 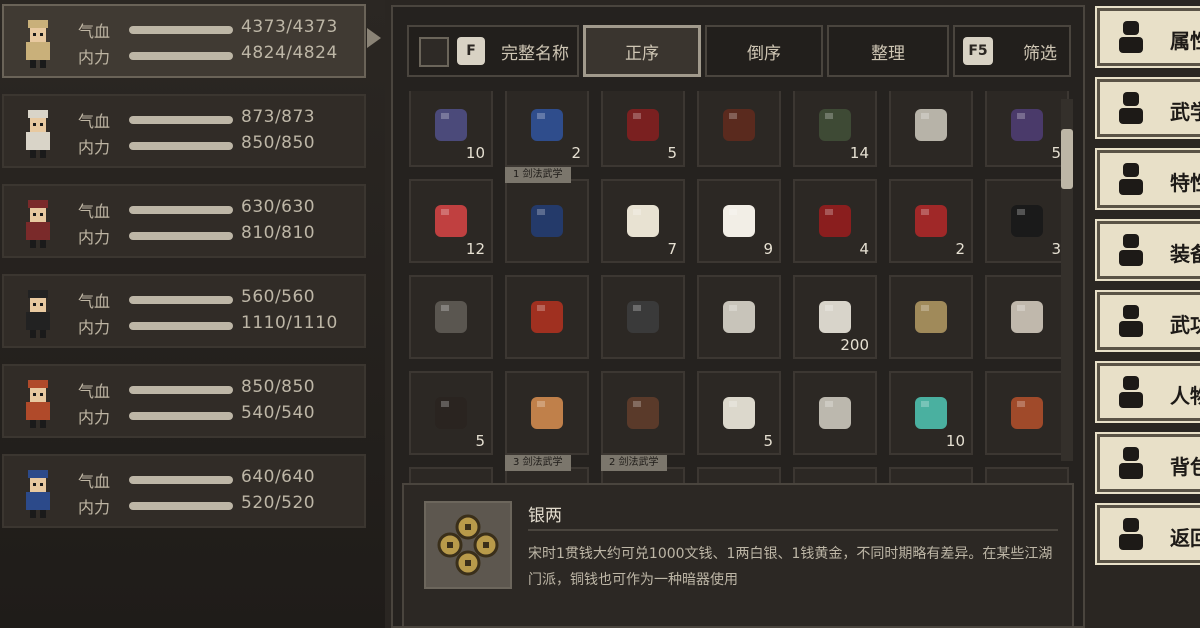 I want to click on party-member-card: 气血 850/850 内力 540/540, so click(x=184, y=401).